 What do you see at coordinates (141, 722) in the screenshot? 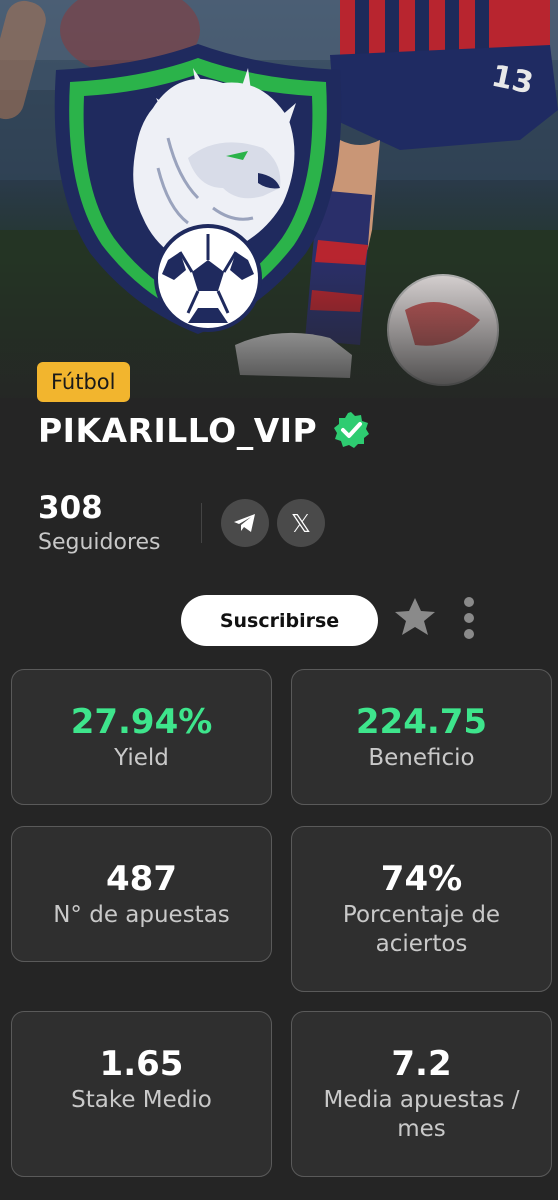
I see `stat-value: 27.94%` at bounding box center [141, 722].